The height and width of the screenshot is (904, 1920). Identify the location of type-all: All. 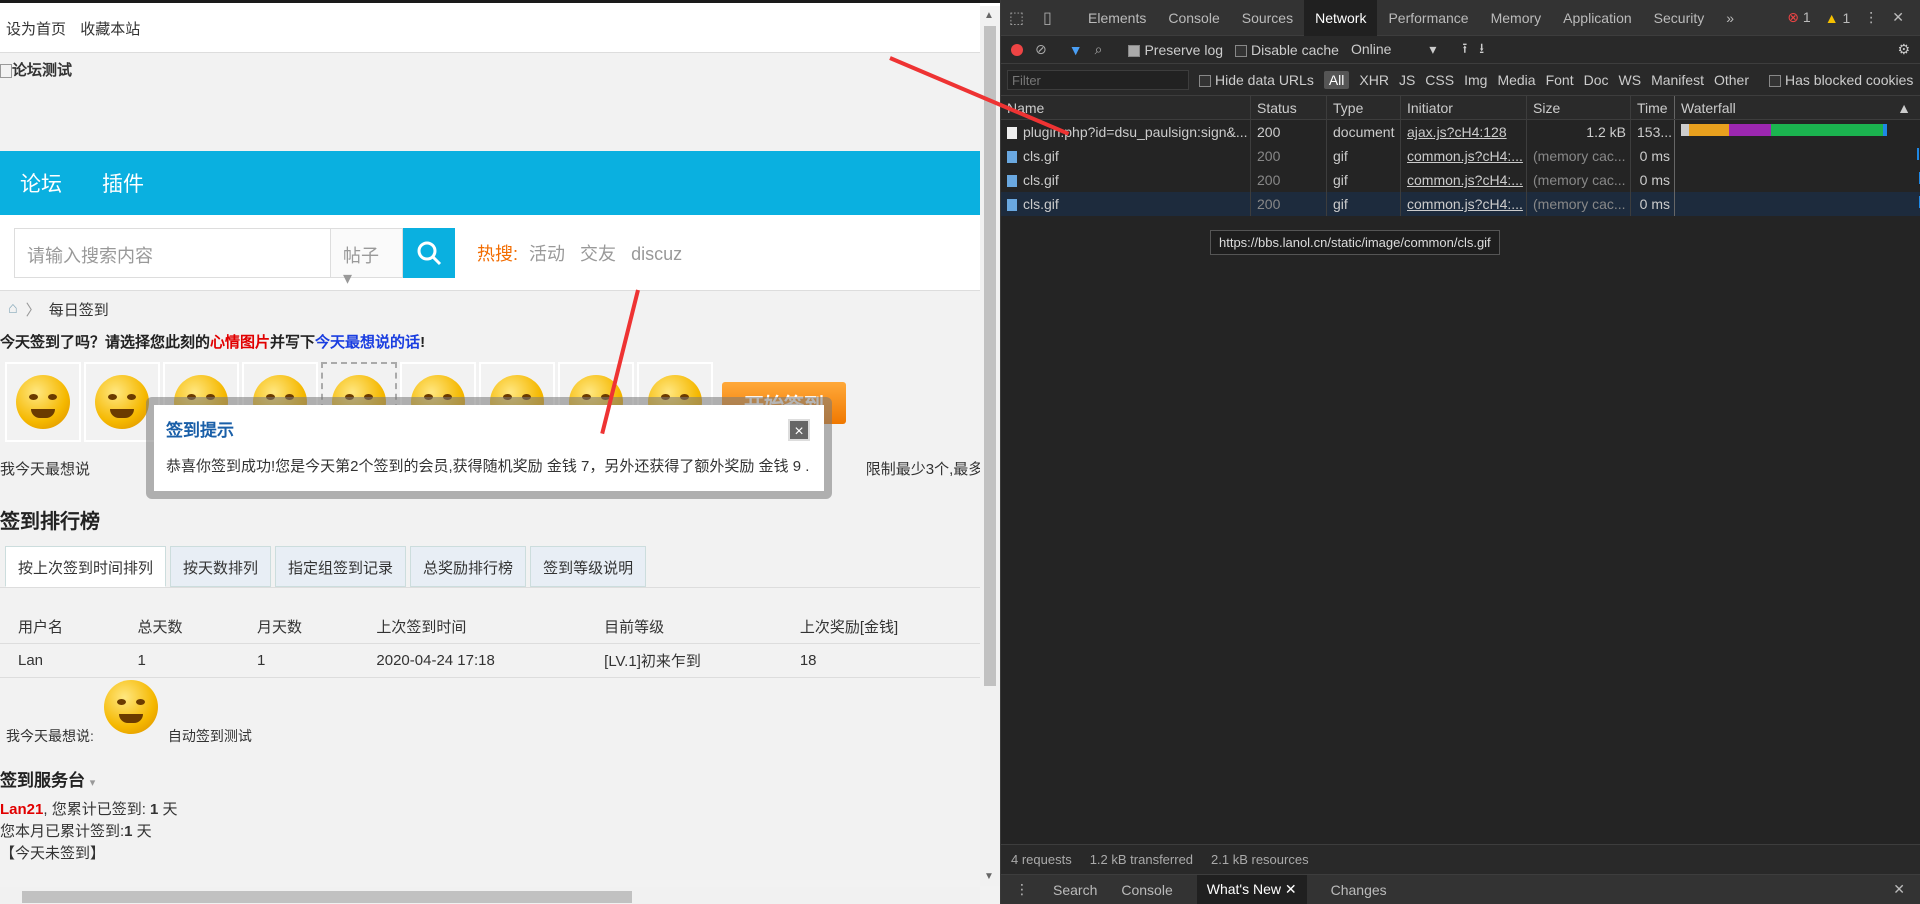
(1336, 79).